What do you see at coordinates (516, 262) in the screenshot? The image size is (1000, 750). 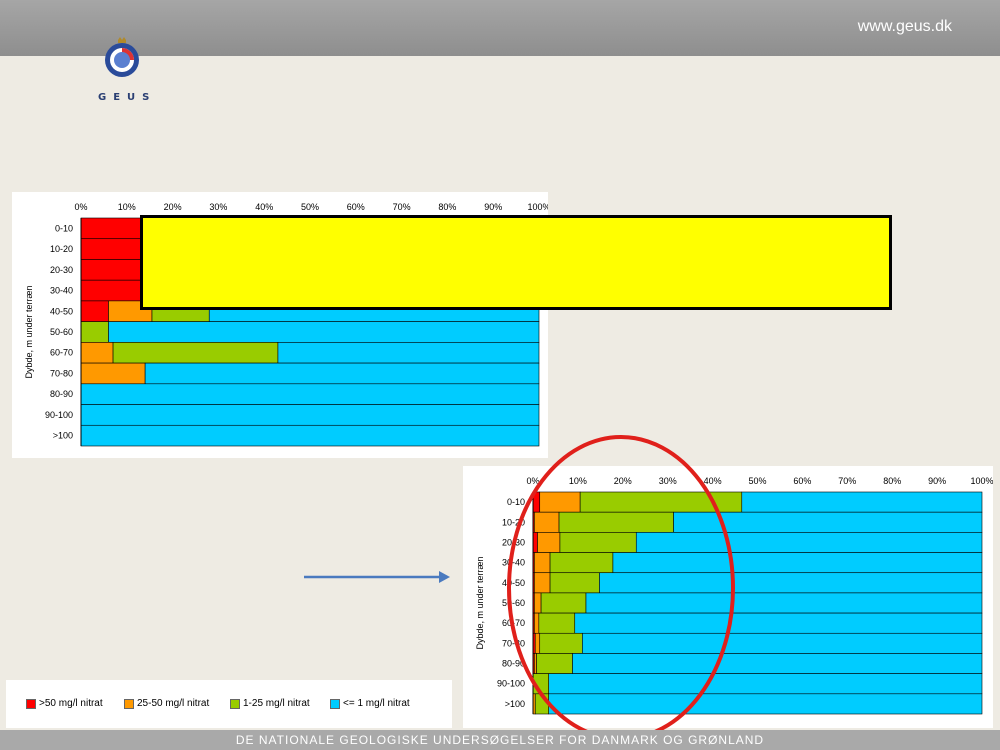 I see `highlight-box` at bounding box center [516, 262].